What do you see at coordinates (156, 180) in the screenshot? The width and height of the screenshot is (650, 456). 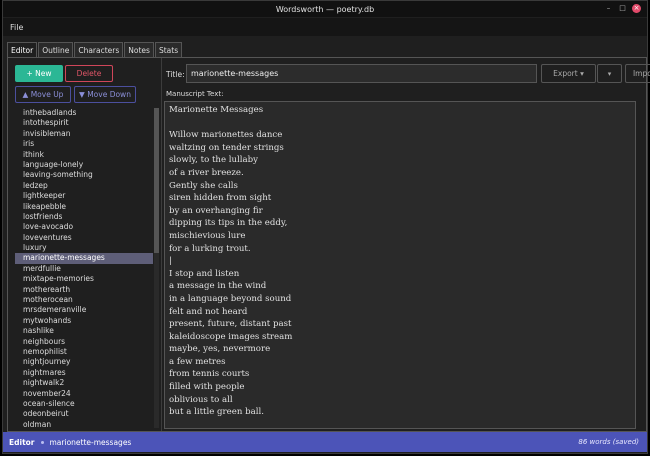 I see `scrollbar-thumb` at bounding box center [156, 180].